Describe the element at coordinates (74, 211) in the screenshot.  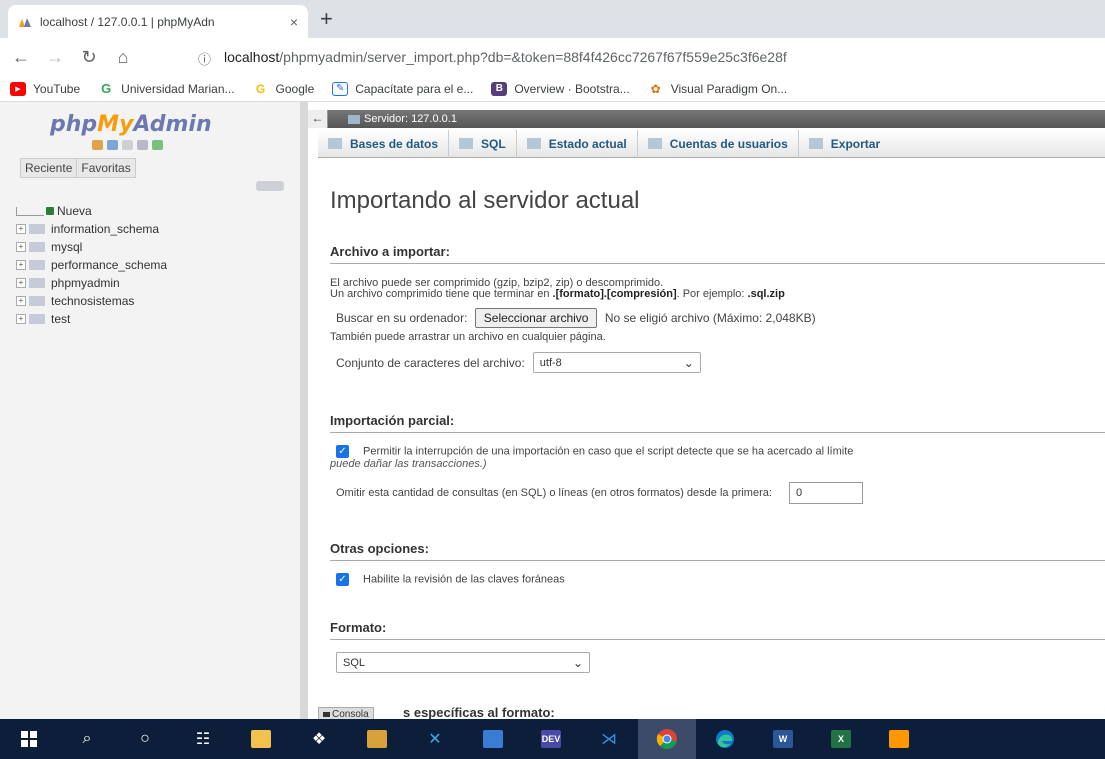
I see `tree-item-label: Nueva` at that location.